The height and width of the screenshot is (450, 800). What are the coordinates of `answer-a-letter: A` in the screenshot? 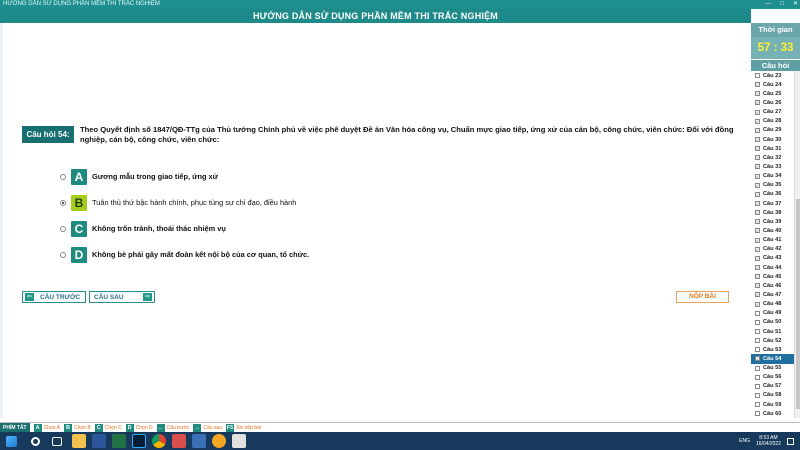 It's located at (79, 176).